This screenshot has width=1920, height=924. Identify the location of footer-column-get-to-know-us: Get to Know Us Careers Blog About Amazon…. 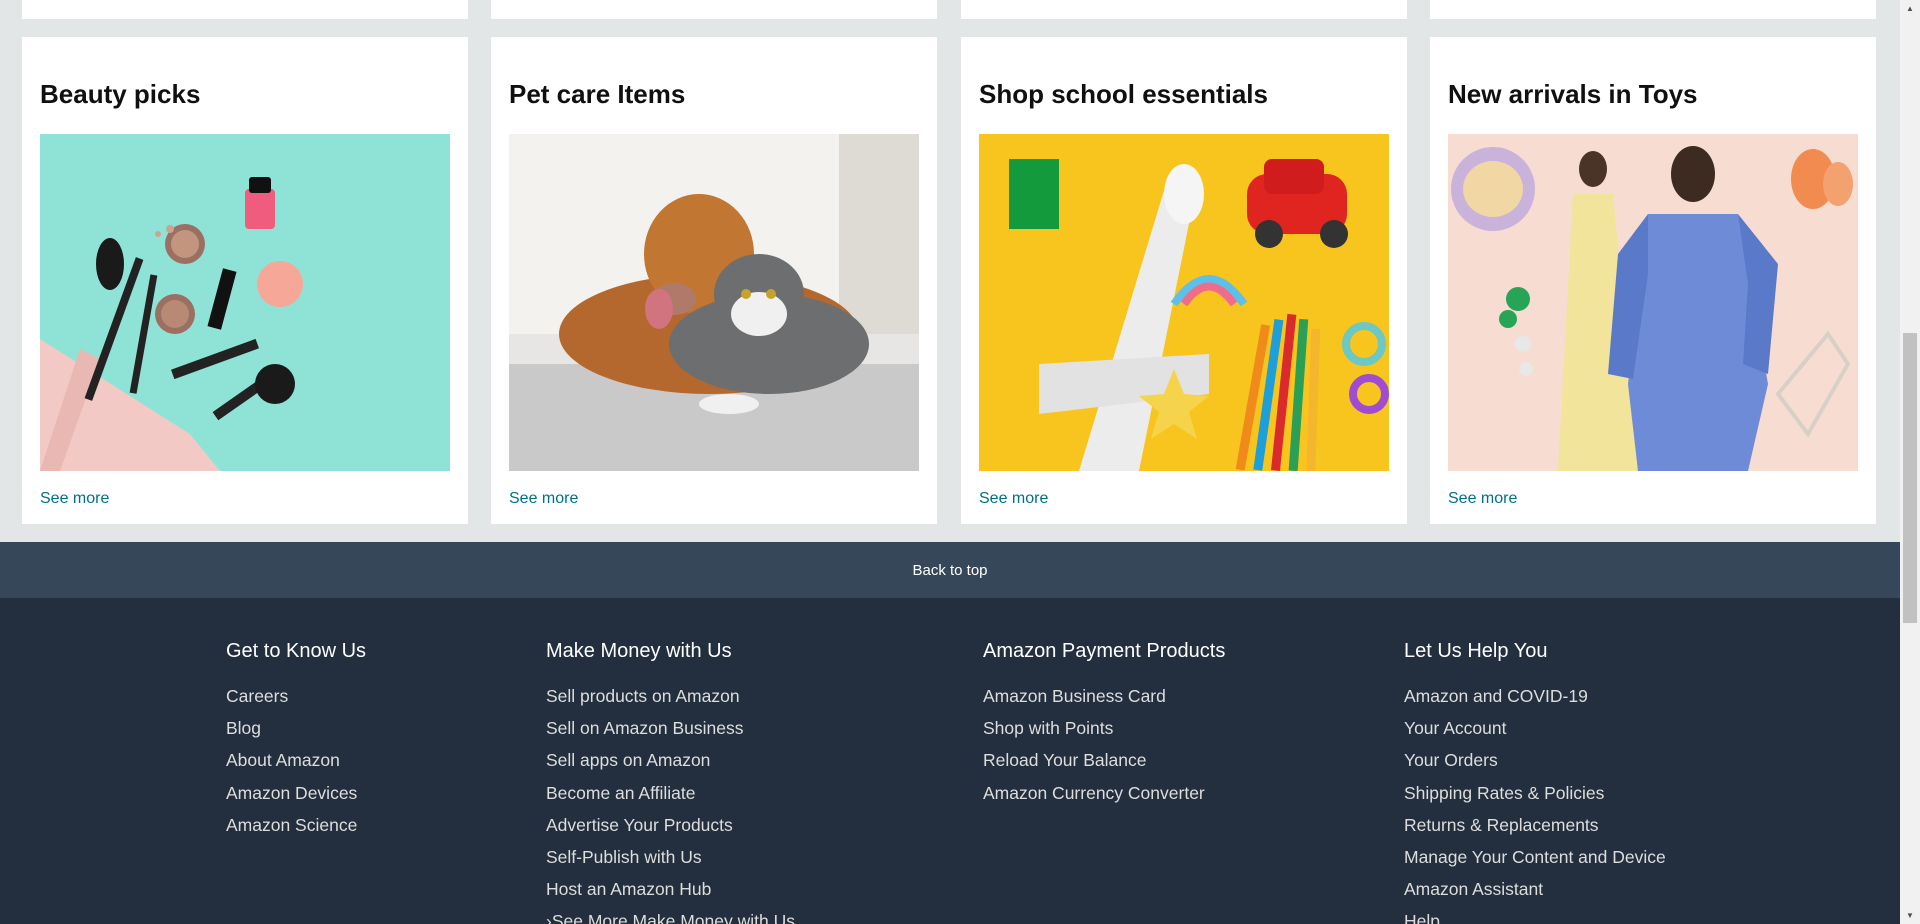
(296, 740).